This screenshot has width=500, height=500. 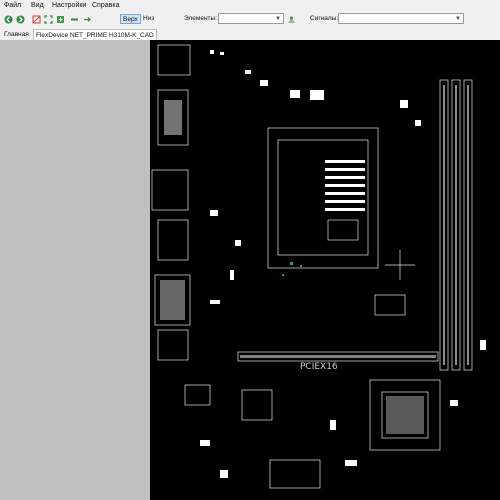 I want to click on flip-icon, so click(x=36, y=19).